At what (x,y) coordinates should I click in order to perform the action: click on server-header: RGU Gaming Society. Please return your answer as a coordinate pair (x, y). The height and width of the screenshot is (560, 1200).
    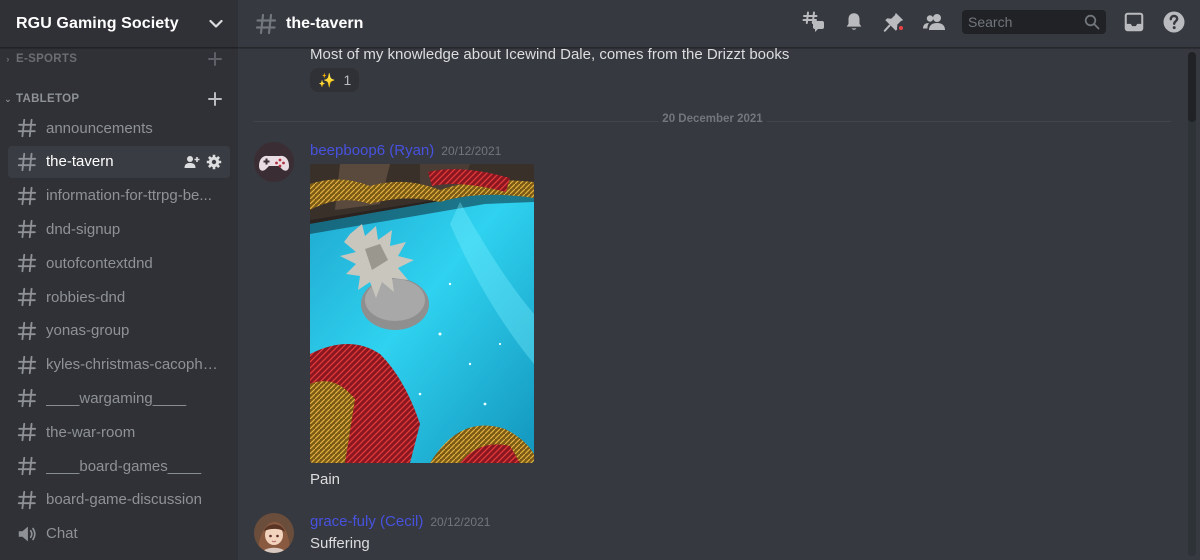
    Looking at the image, I should click on (119, 24).